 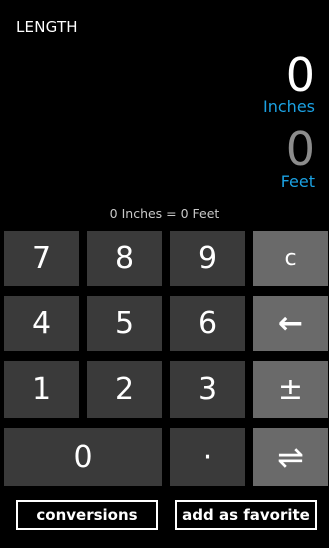 I want to click on key-1: 1, so click(x=41, y=389).